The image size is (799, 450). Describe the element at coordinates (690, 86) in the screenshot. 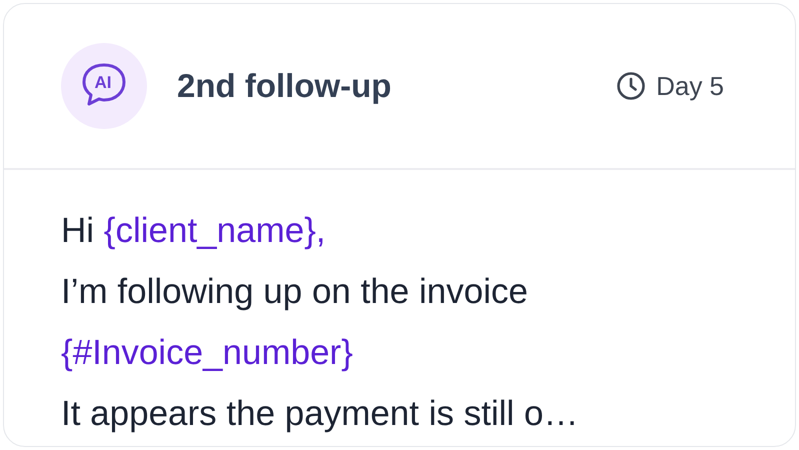

I see `delay-label: Day 5` at that location.